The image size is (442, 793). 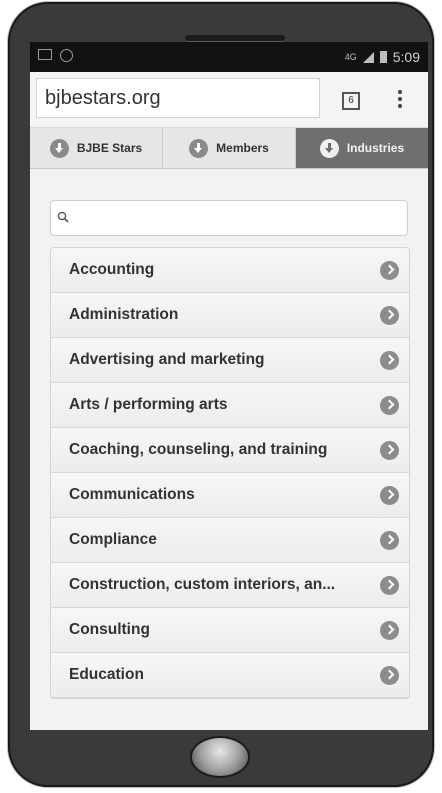 I want to click on industry-label: Compliance, so click(x=113, y=539).